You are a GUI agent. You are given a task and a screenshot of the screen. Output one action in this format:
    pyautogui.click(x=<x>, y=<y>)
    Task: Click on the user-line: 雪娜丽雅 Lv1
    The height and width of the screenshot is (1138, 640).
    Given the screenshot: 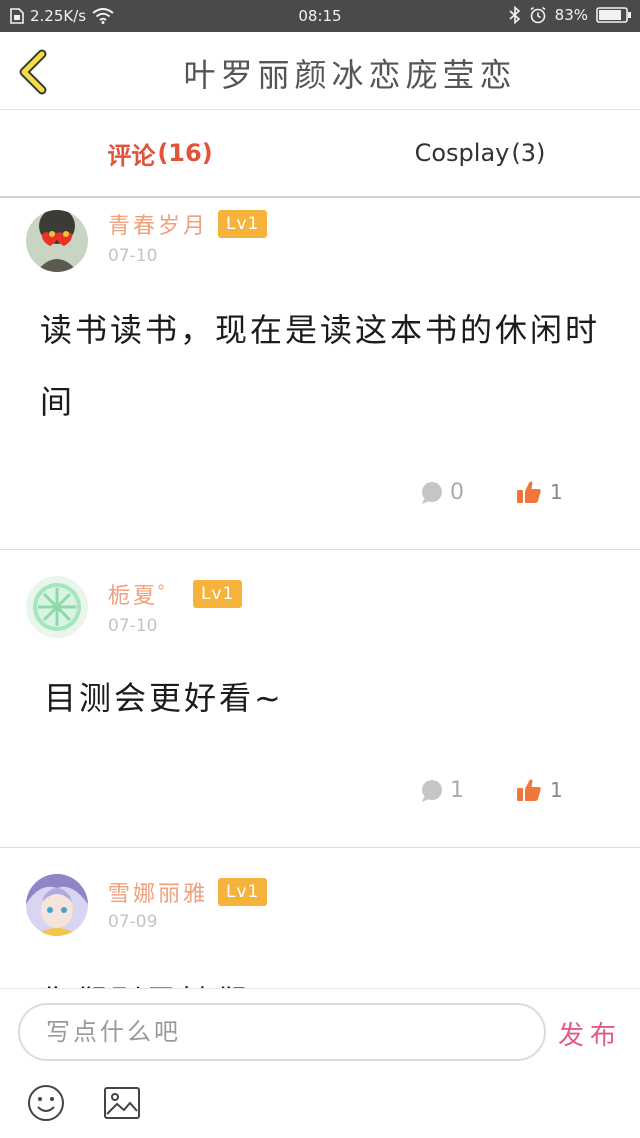 What is the action you would take?
    pyautogui.click(x=188, y=892)
    